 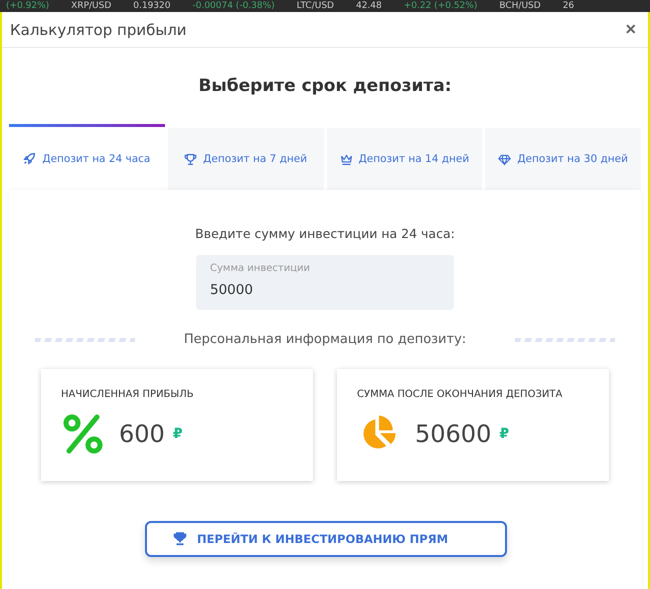 What do you see at coordinates (346, 159) in the screenshot?
I see `crown-icon` at bounding box center [346, 159].